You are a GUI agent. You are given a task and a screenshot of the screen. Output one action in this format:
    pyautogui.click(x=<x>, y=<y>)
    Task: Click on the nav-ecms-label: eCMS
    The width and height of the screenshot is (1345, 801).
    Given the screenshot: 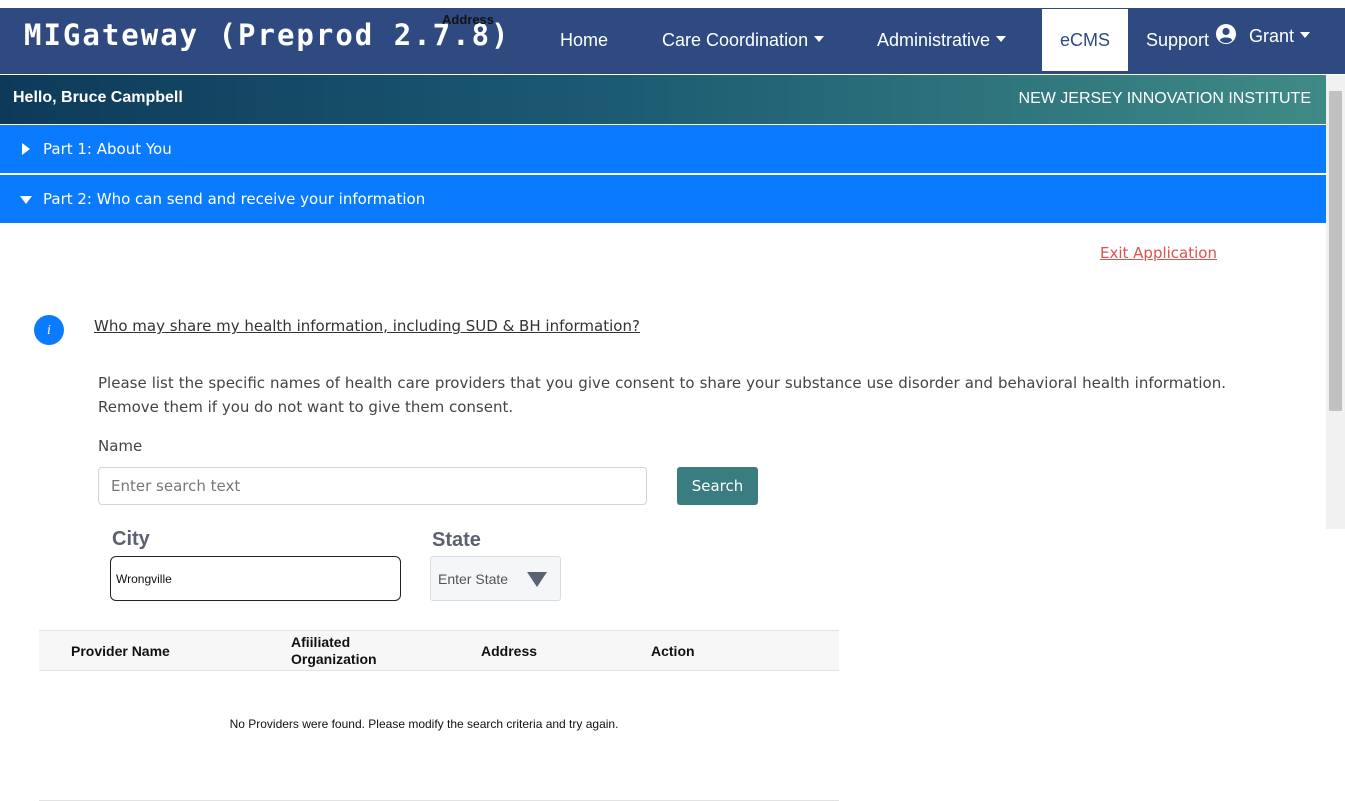 What is the action you would take?
    pyautogui.click(x=1084, y=40)
    